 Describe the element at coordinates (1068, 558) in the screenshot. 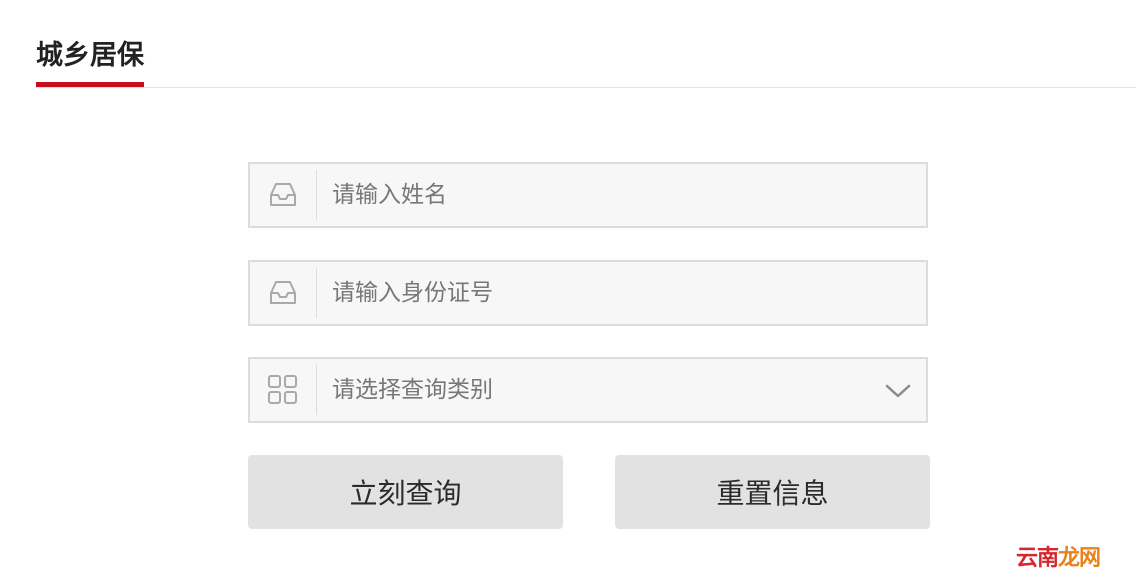

I see `watermark-char: 龙` at that location.